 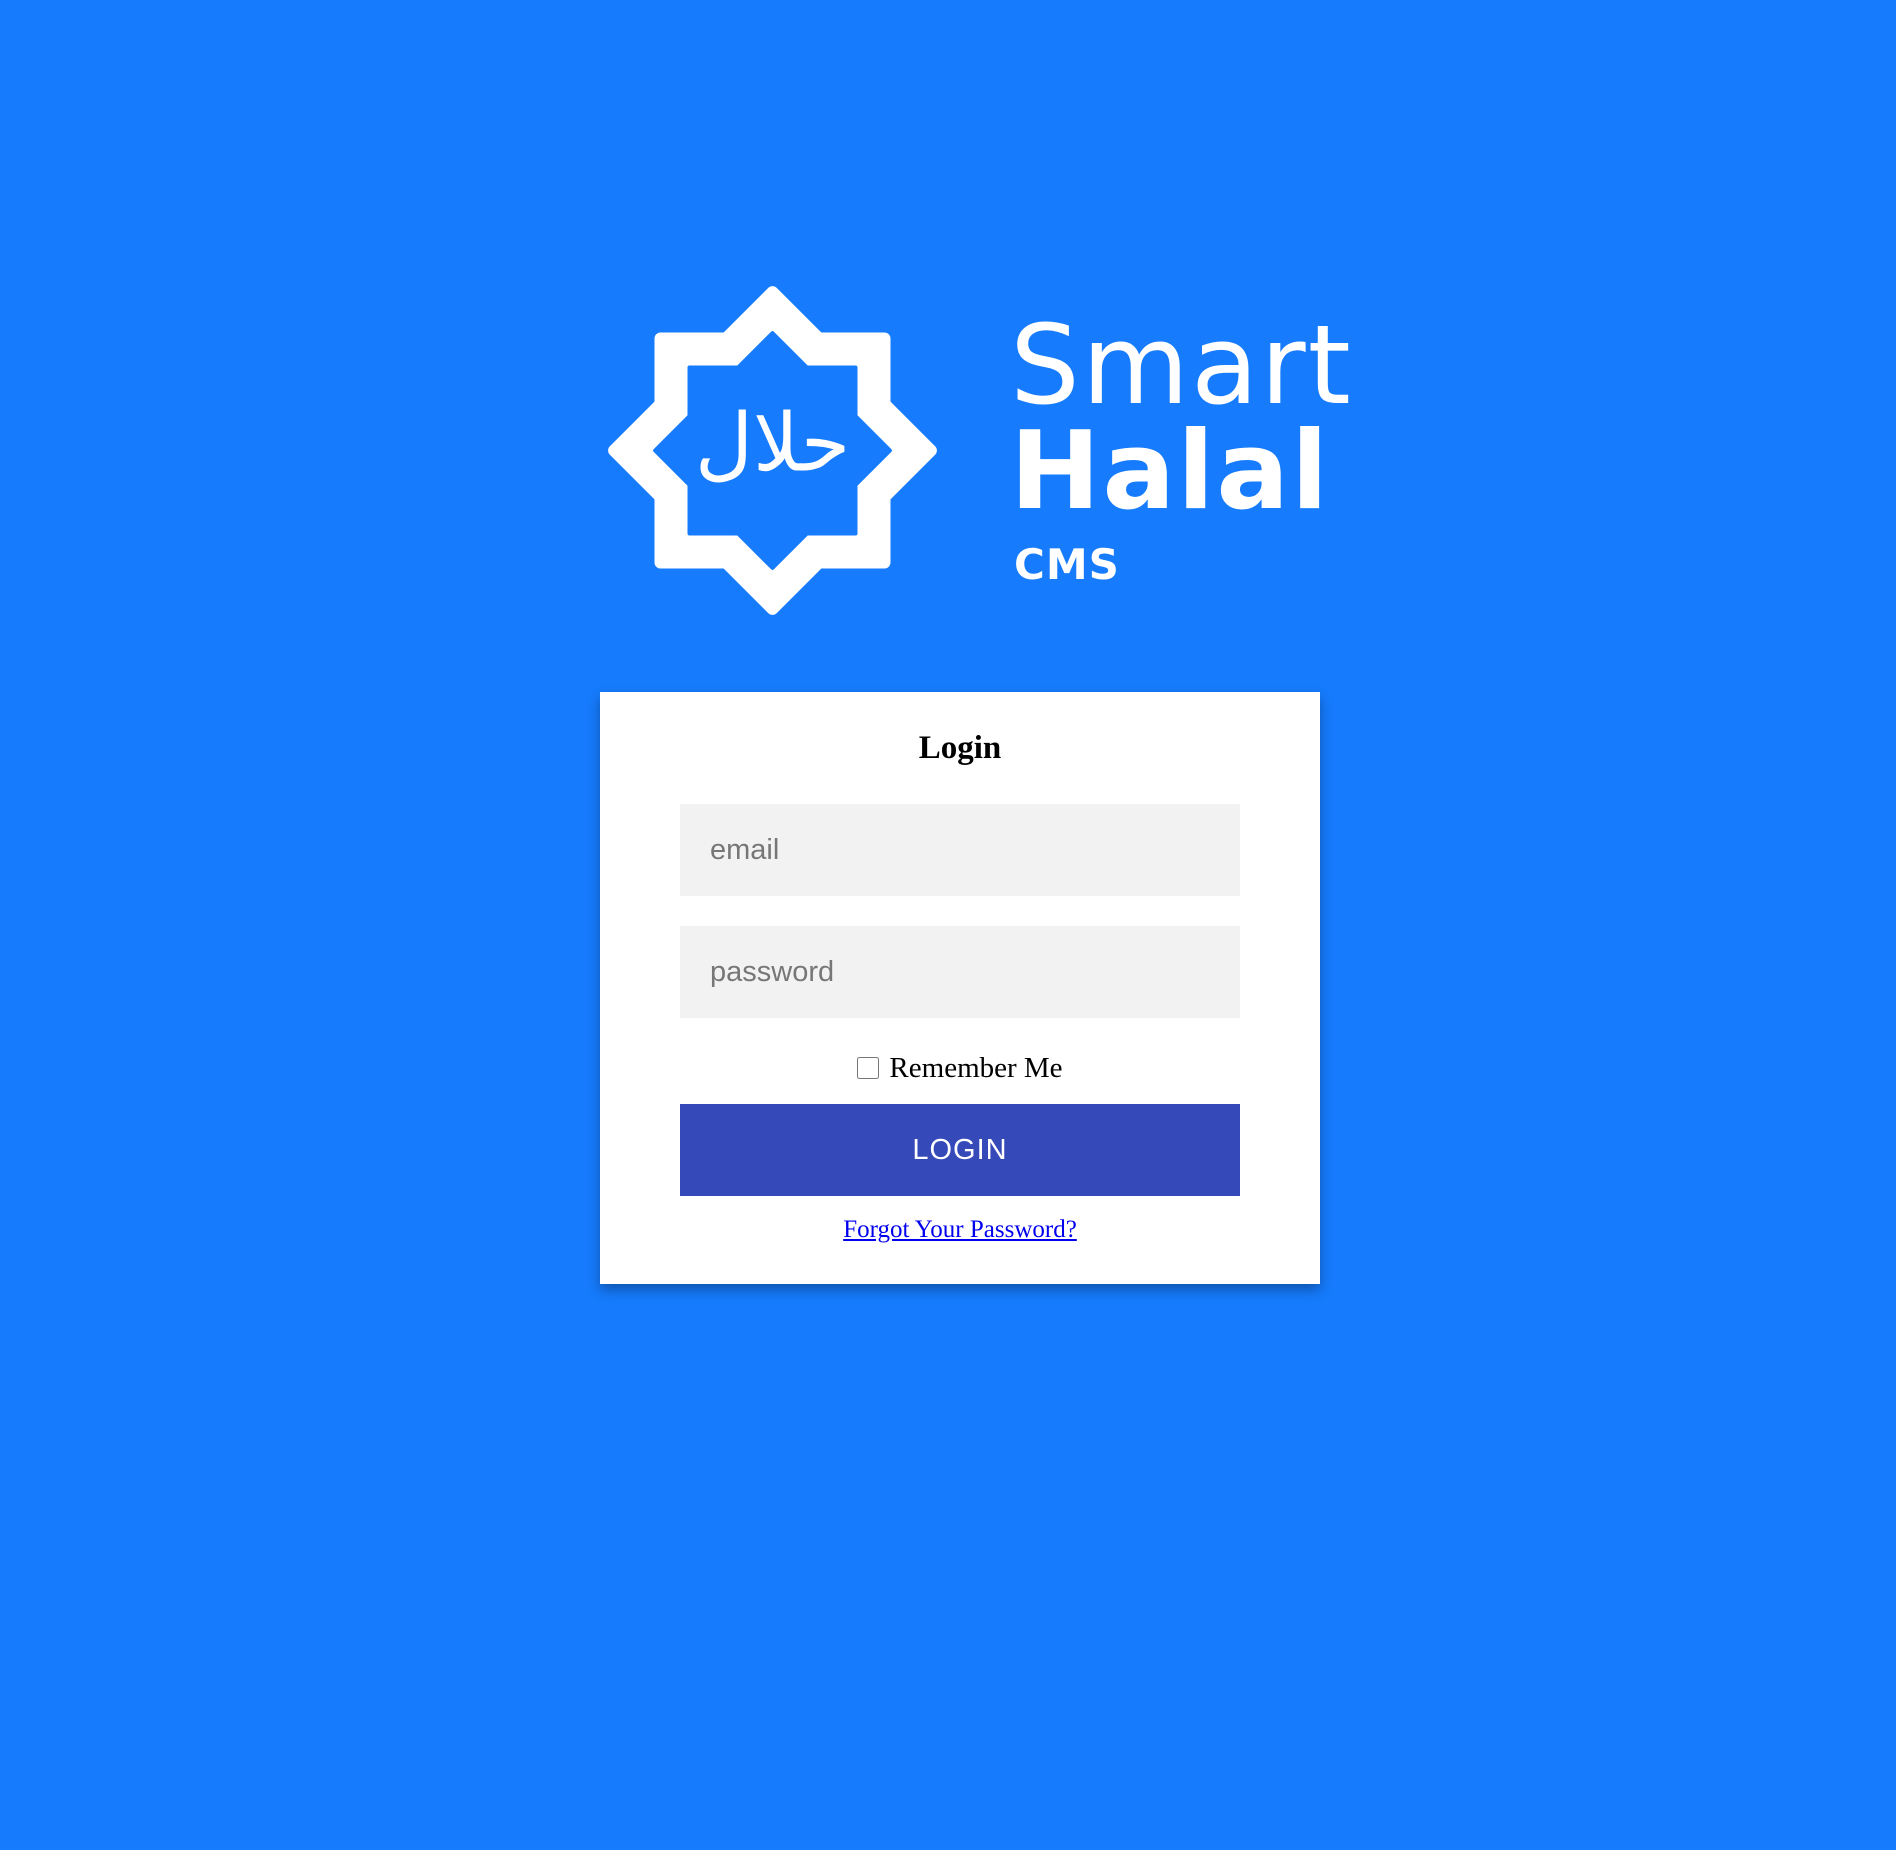 What do you see at coordinates (868, 1068) in the screenshot?
I see `remember-me-checkbox` at bounding box center [868, 1068].